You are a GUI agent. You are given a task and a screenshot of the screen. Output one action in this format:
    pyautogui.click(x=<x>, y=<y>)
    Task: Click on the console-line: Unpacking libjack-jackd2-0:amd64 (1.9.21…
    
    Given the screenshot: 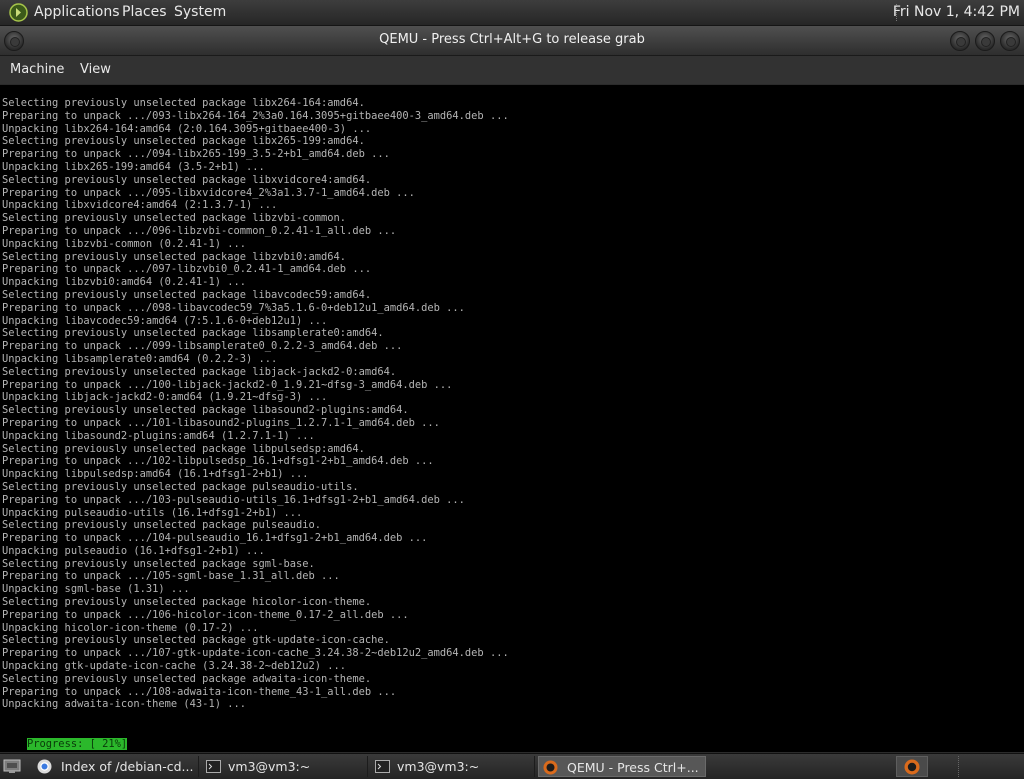 What is the action you would take?
    pyautogui.click(x=165, y=397)
    